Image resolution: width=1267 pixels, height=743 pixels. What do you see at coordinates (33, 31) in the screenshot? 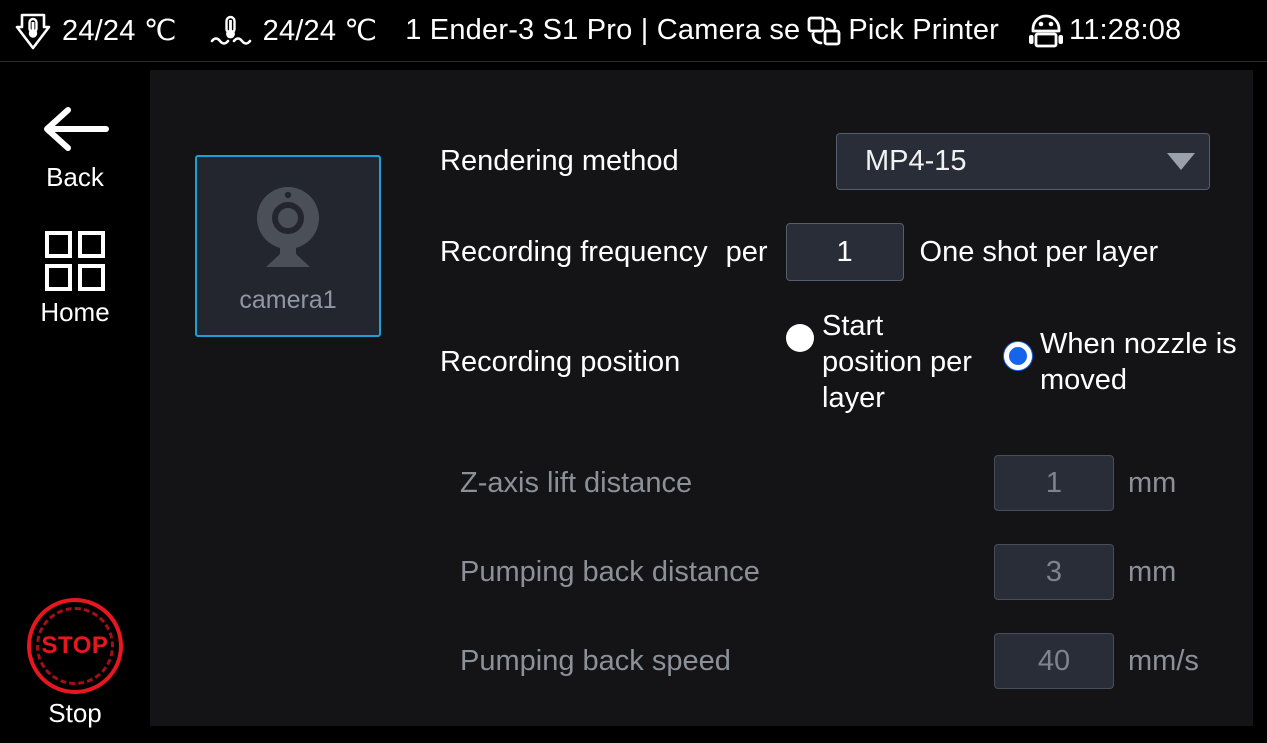
I see `nozzle-temperature-icon` at bounding box center [33, 31].